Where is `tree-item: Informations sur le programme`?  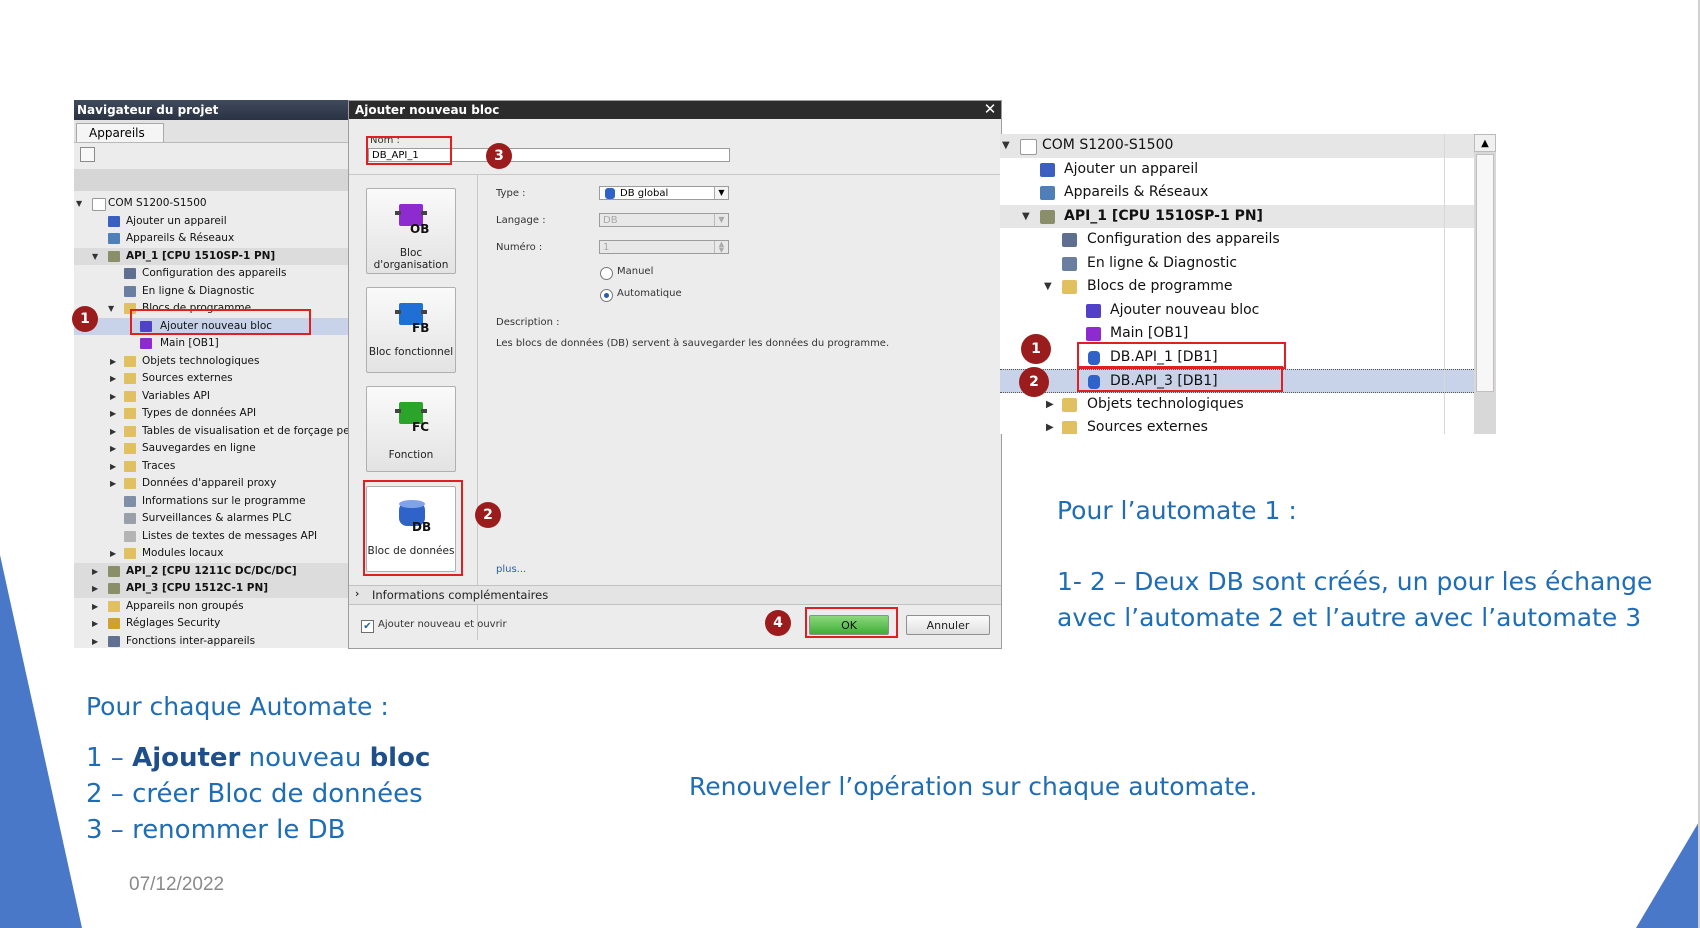 tree-item: Informations sur le programme is located at coordinates (211, 502).